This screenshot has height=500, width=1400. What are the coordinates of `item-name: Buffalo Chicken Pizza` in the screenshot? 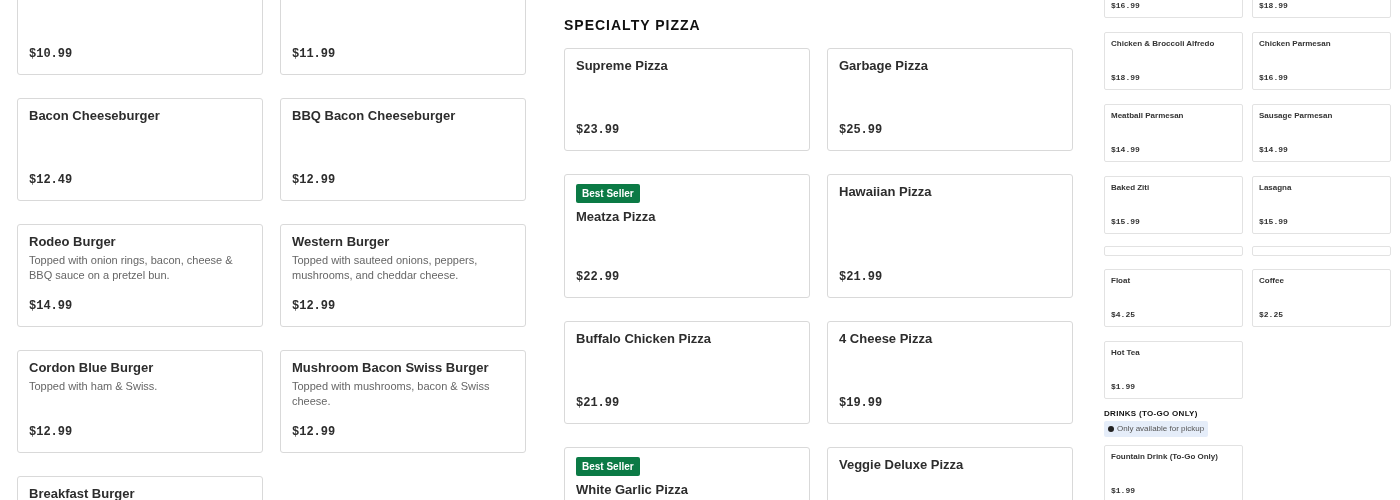 It's located at (644, 339).